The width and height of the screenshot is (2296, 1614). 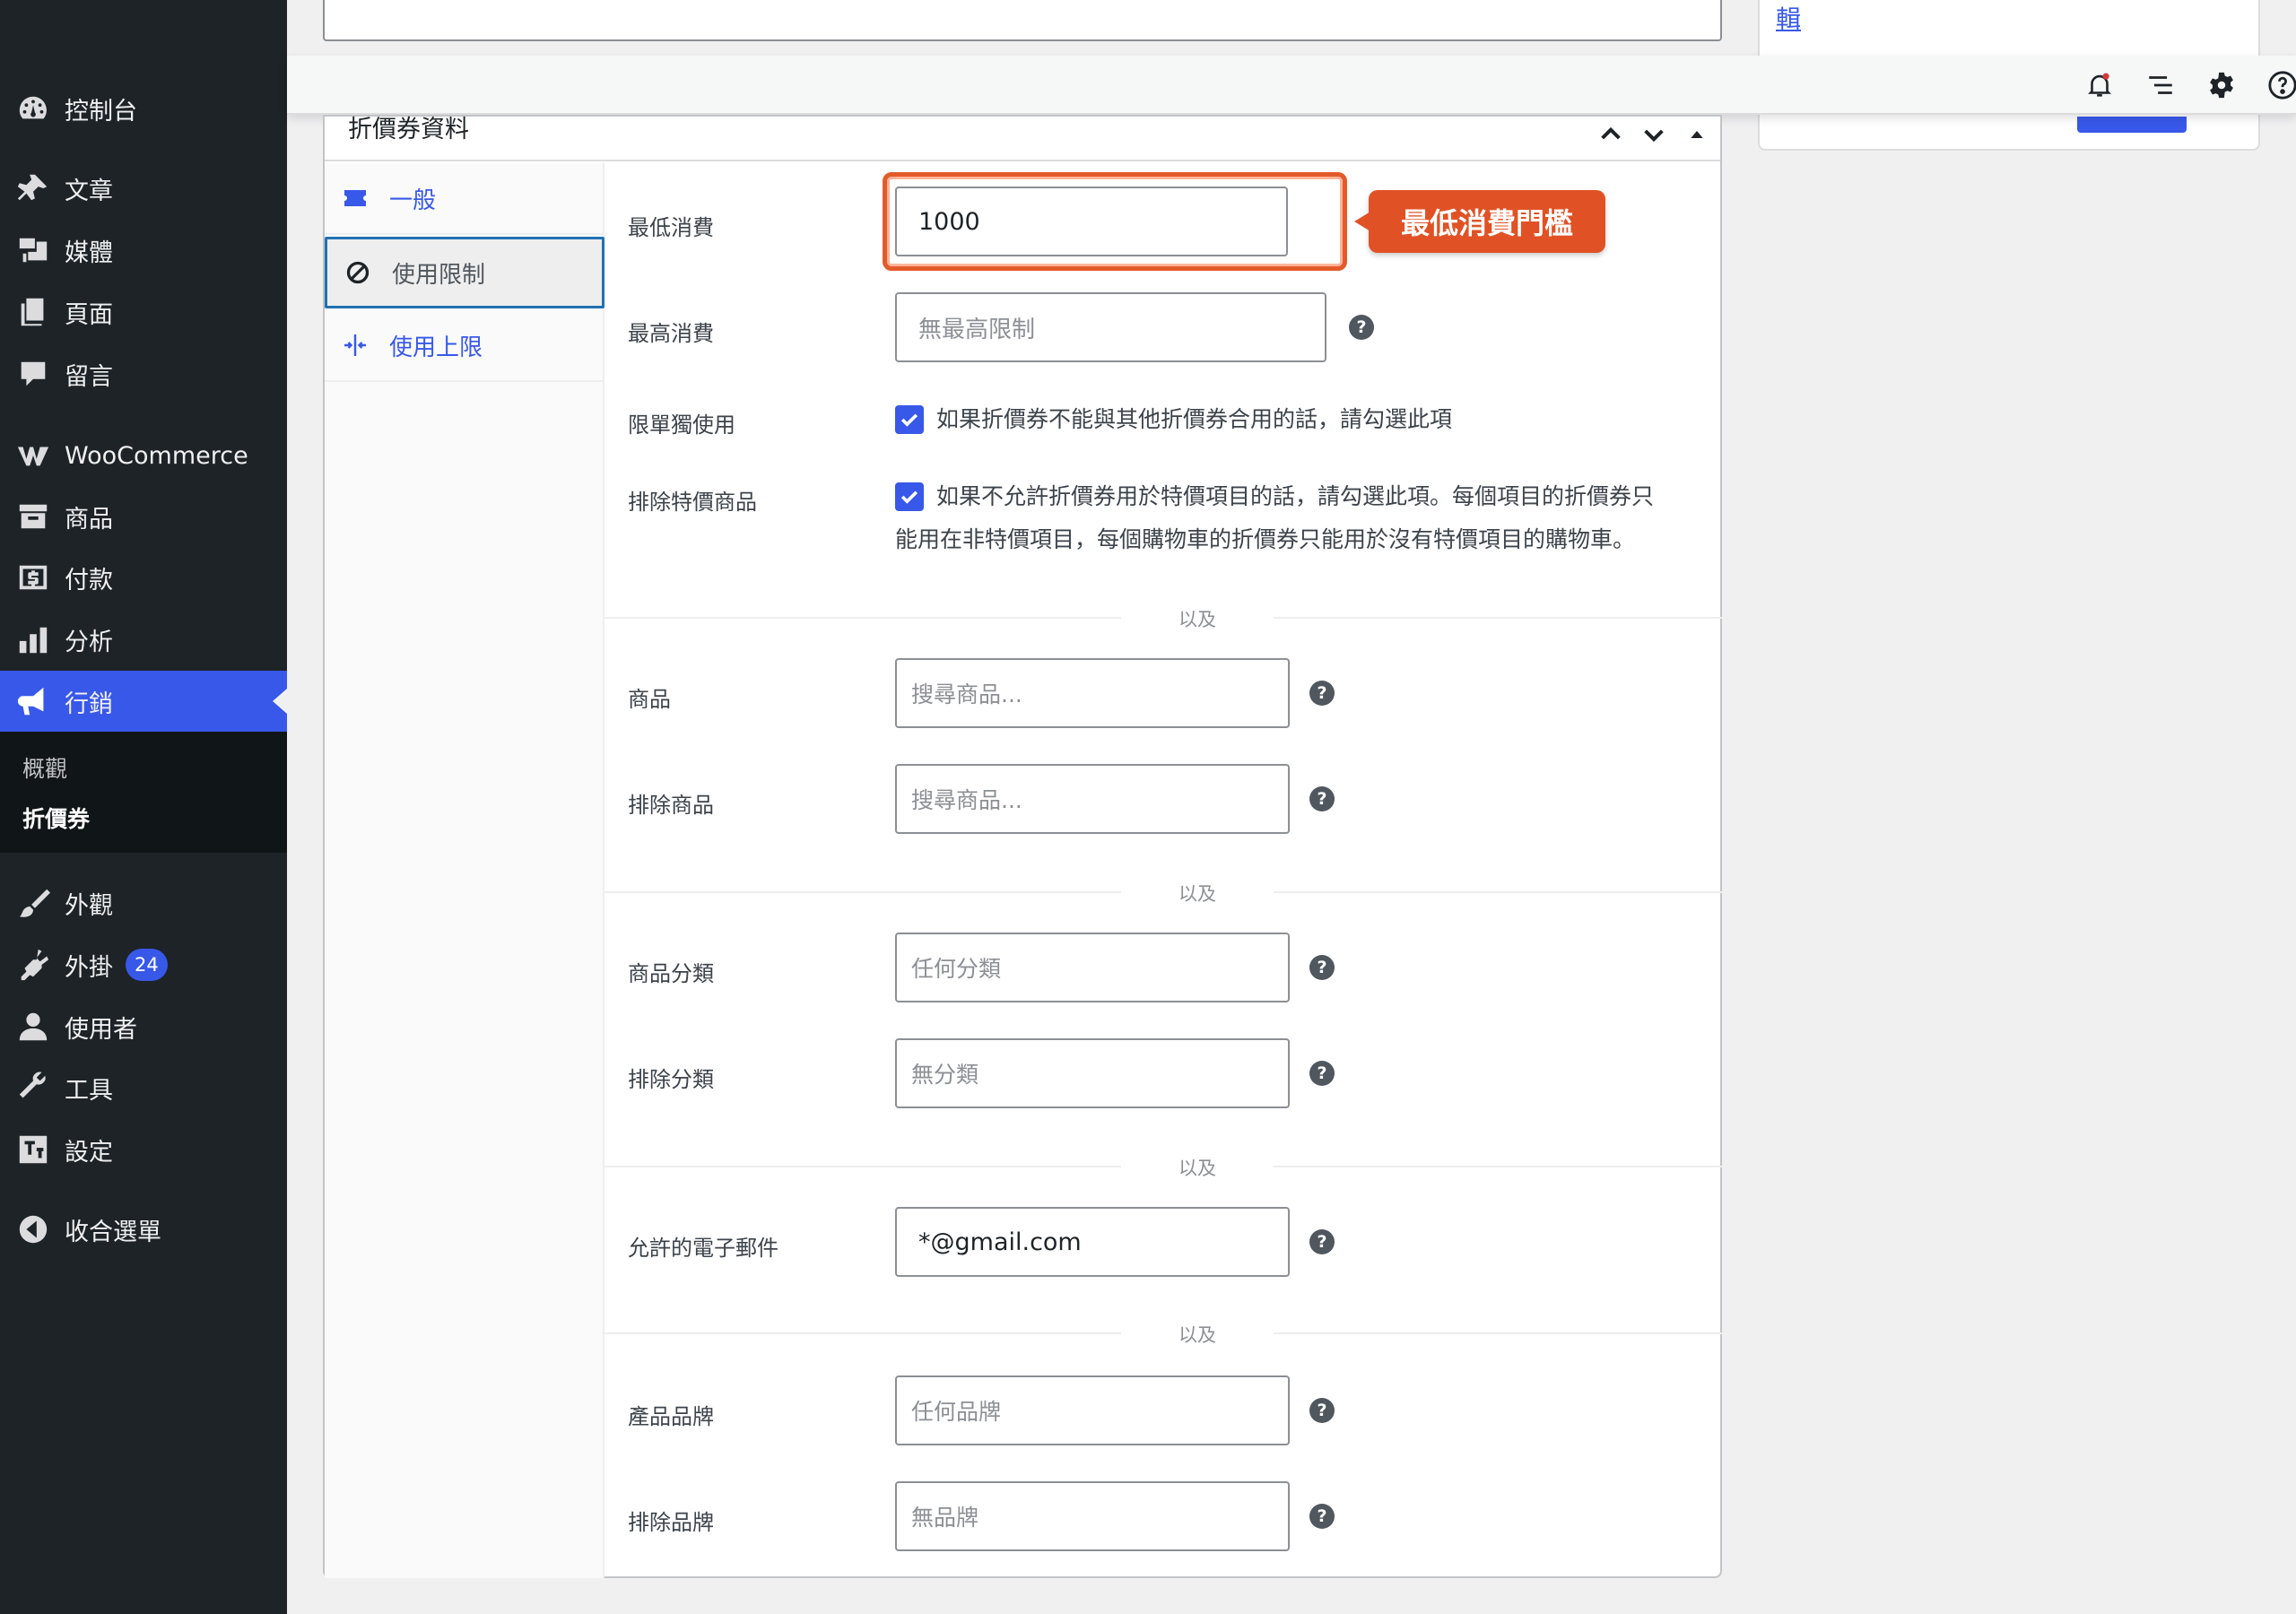 What do you see at coordinates (439, 275) in the screenshot?
I see `tab-label: 使用限制` at bounding box center [439, 275].